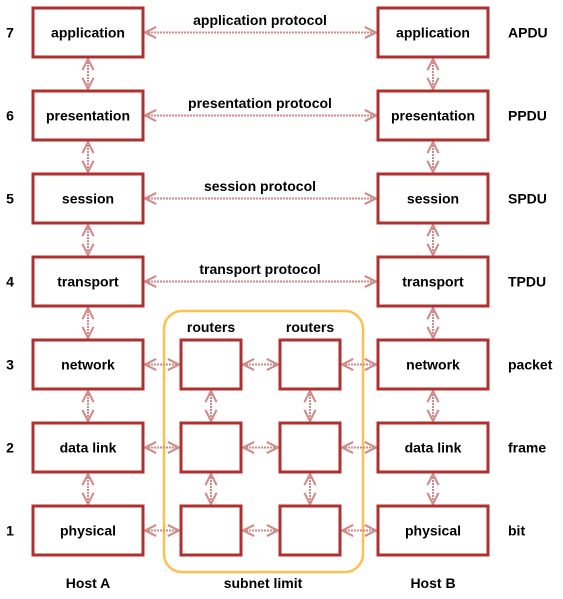 The width and height of the screenshot is (563, 599). I want to click on layer-number: 6, so click(10, 116).